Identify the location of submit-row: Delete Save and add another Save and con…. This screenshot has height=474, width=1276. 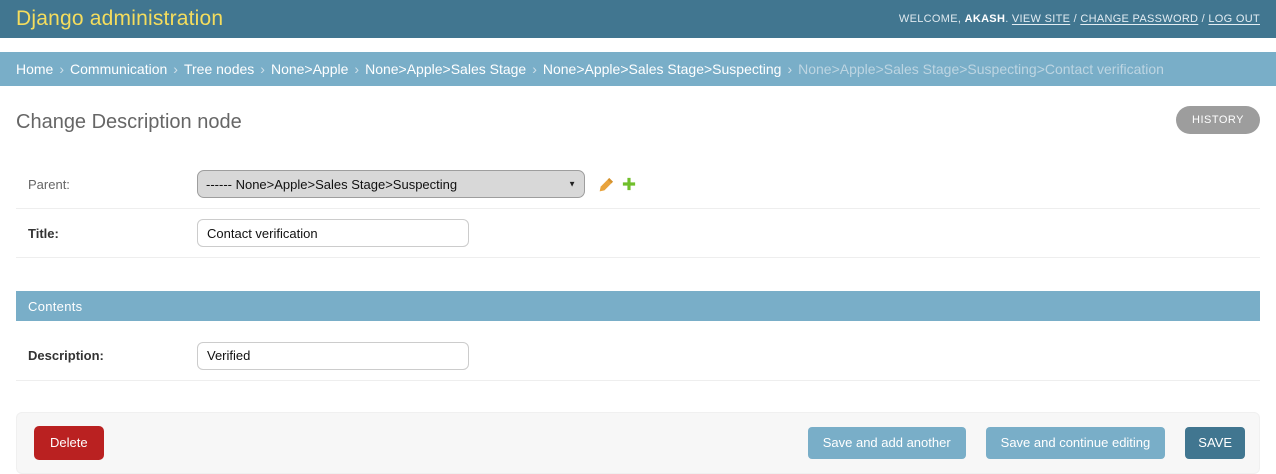
(638, 442).